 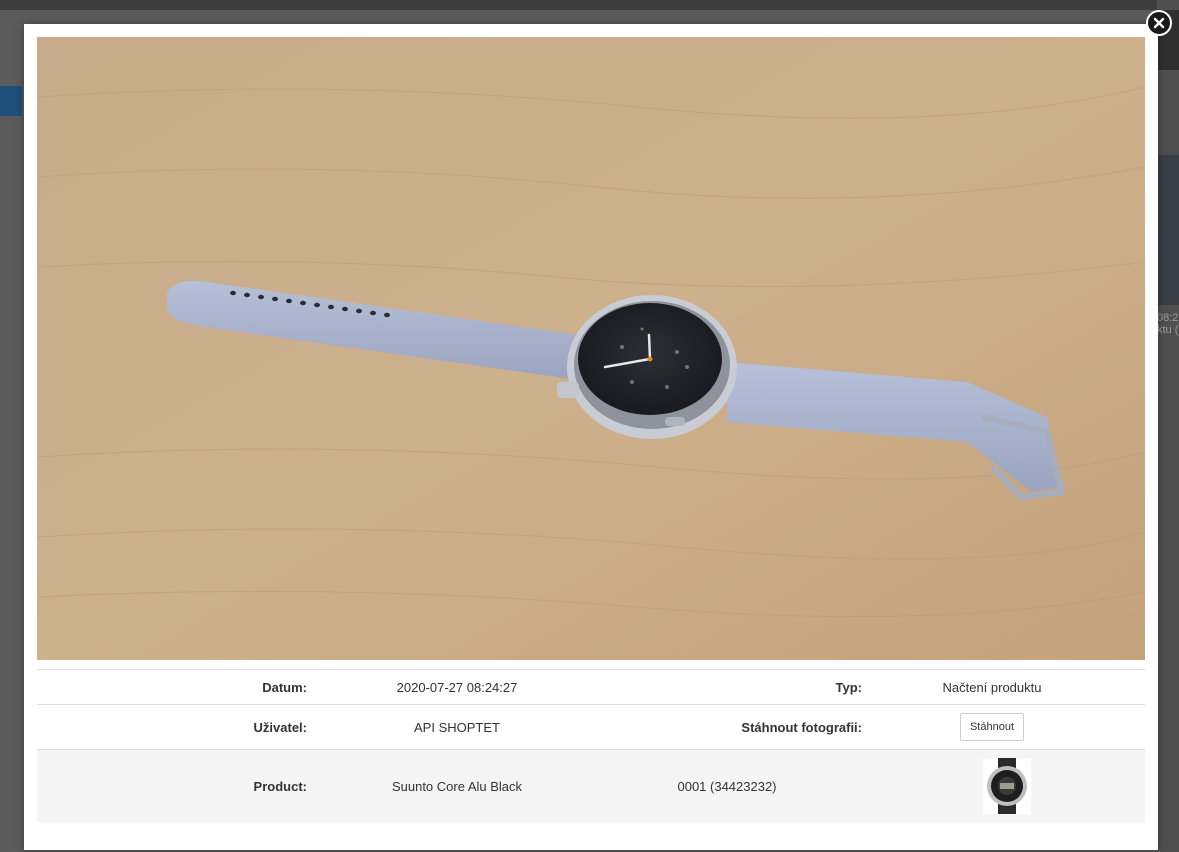 I want to click on product-code: 0001 (34423232), so click(x=727, y=786).